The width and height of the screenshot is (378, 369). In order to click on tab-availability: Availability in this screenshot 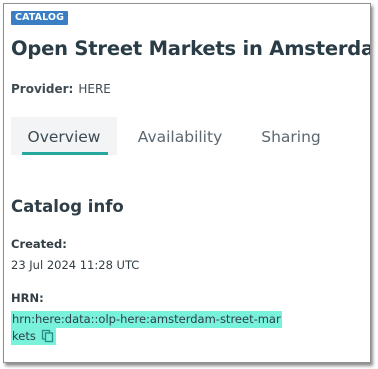, I will do `click(180, 136)`.